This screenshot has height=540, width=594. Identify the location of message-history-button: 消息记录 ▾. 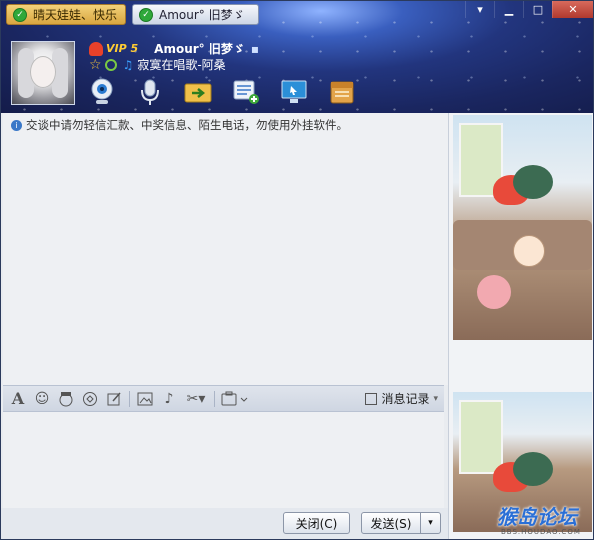
(401, 398).